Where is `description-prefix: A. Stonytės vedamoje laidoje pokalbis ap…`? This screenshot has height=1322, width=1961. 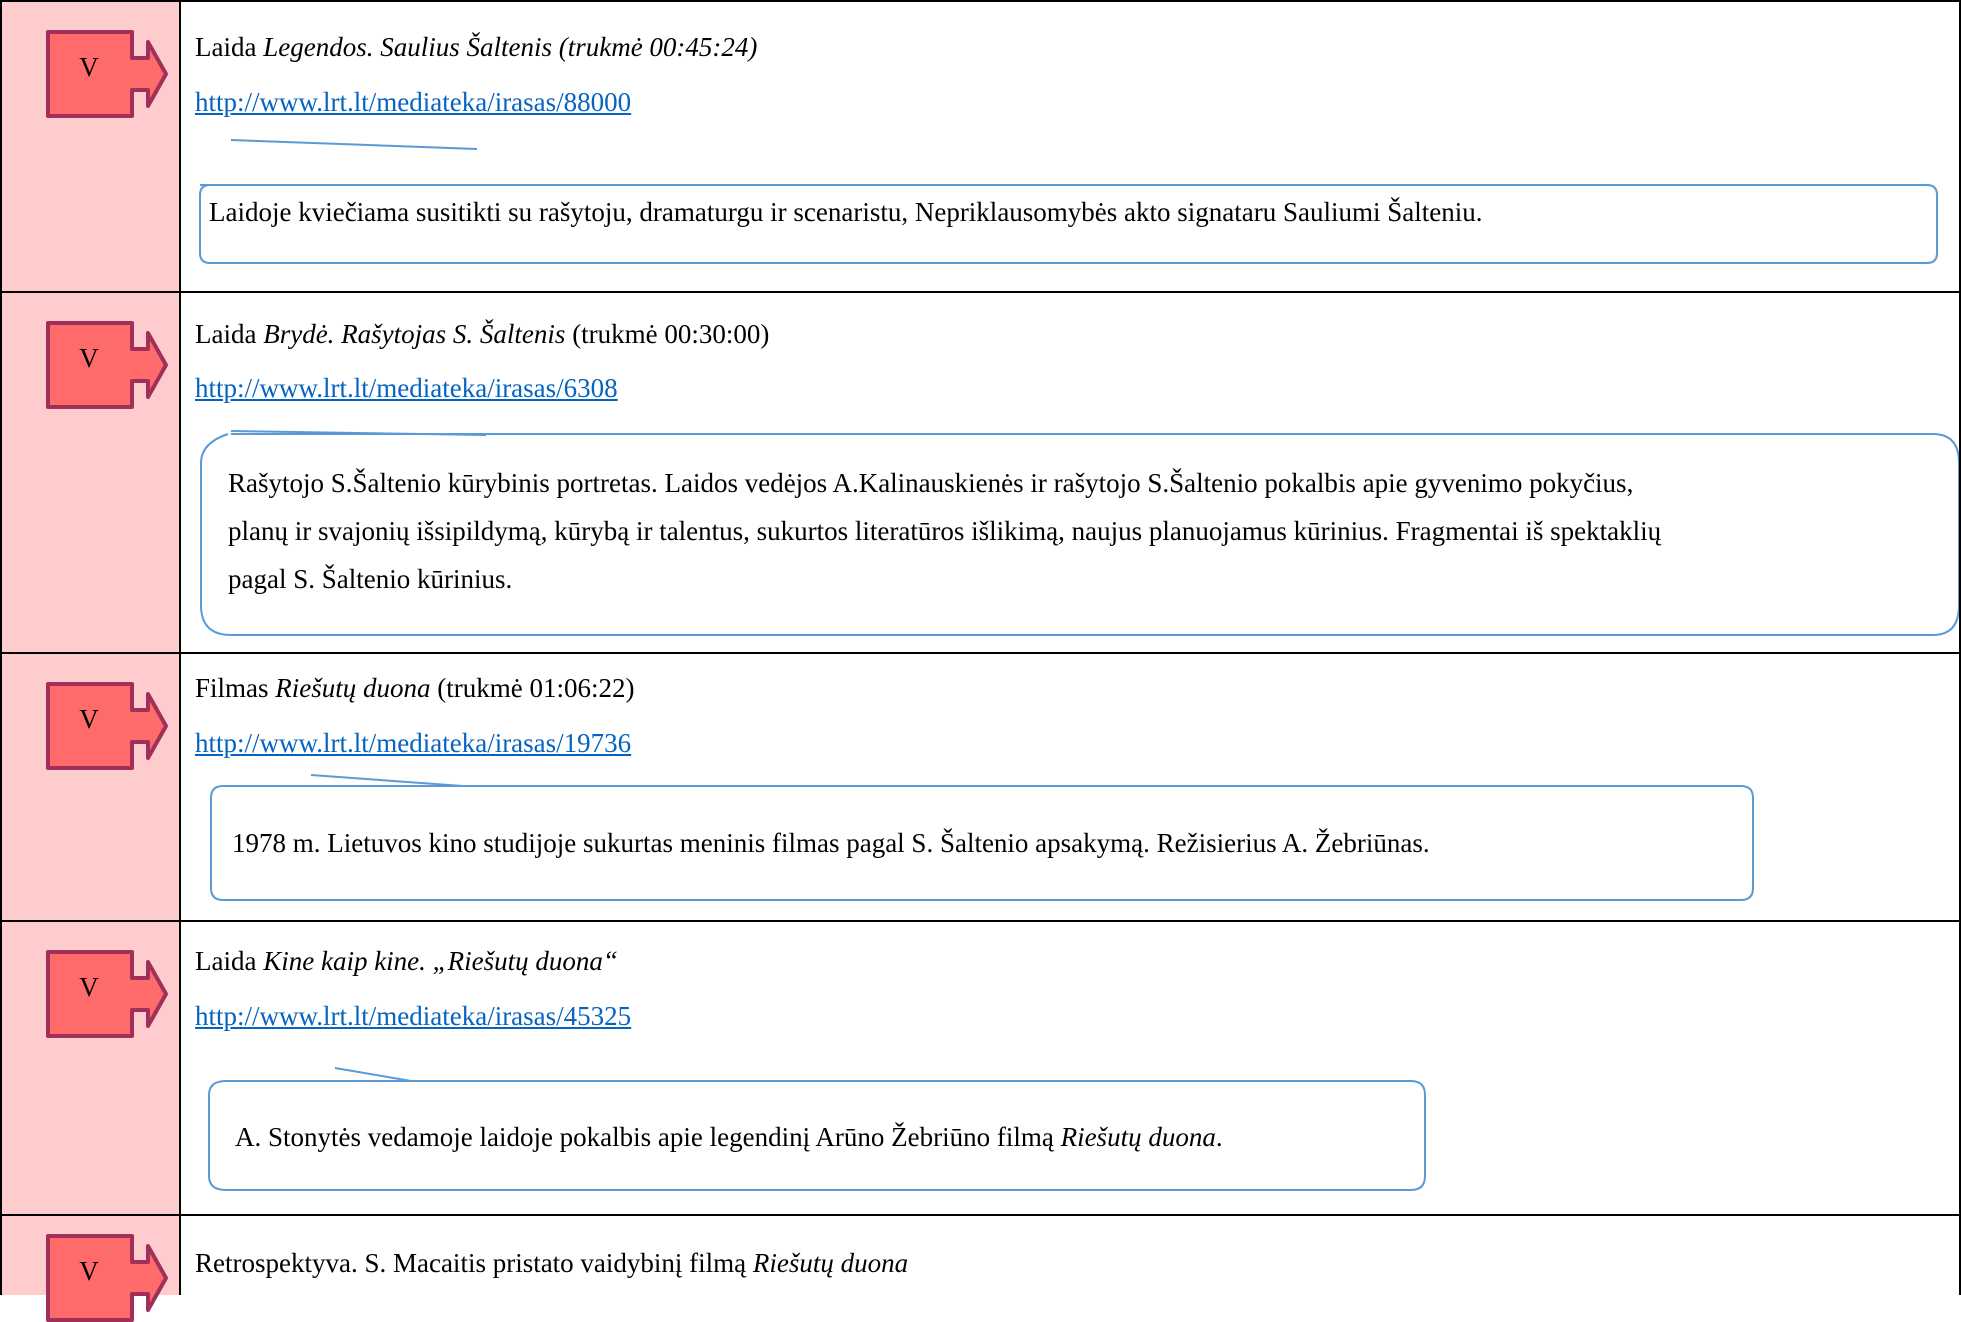
description-prefix: A. Stonytės vedamoje laidoje pokalbis ap… is located at coordinates (648, 1137).